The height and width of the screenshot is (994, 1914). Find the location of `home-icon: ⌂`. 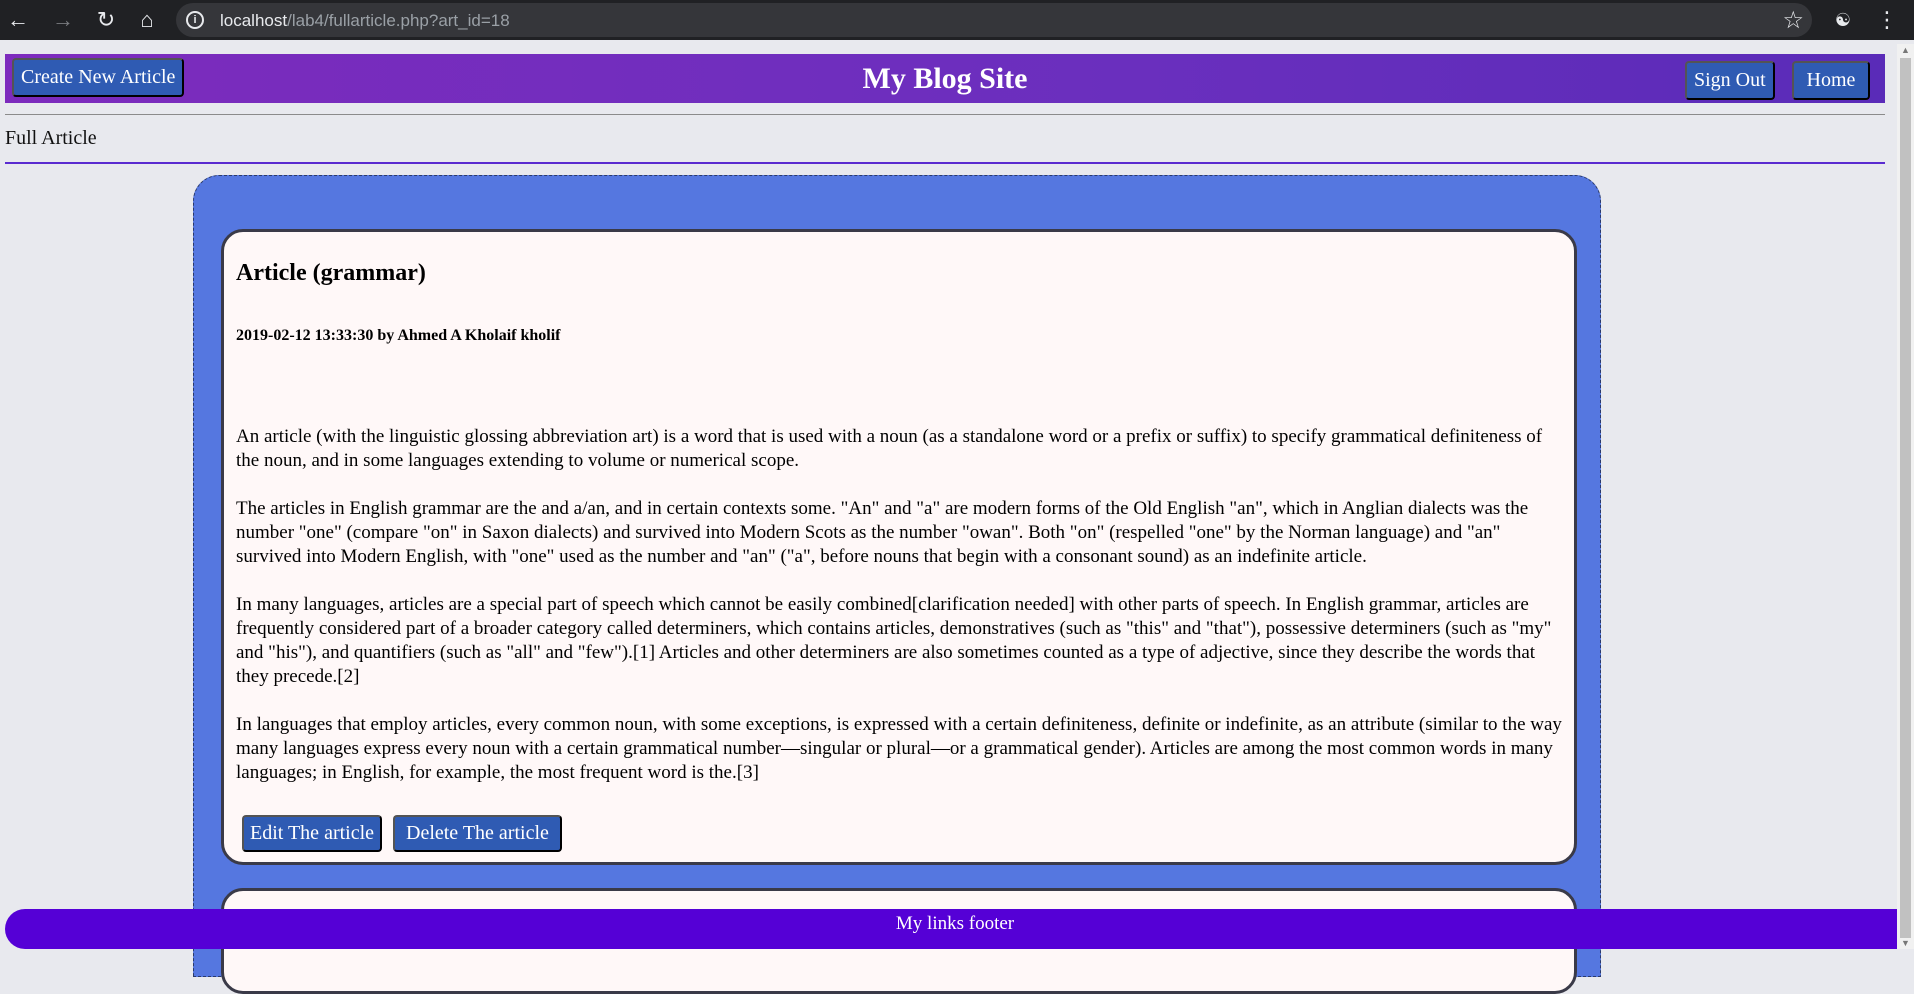

home-icon: ⌂ is located at coordinates (147, 20).